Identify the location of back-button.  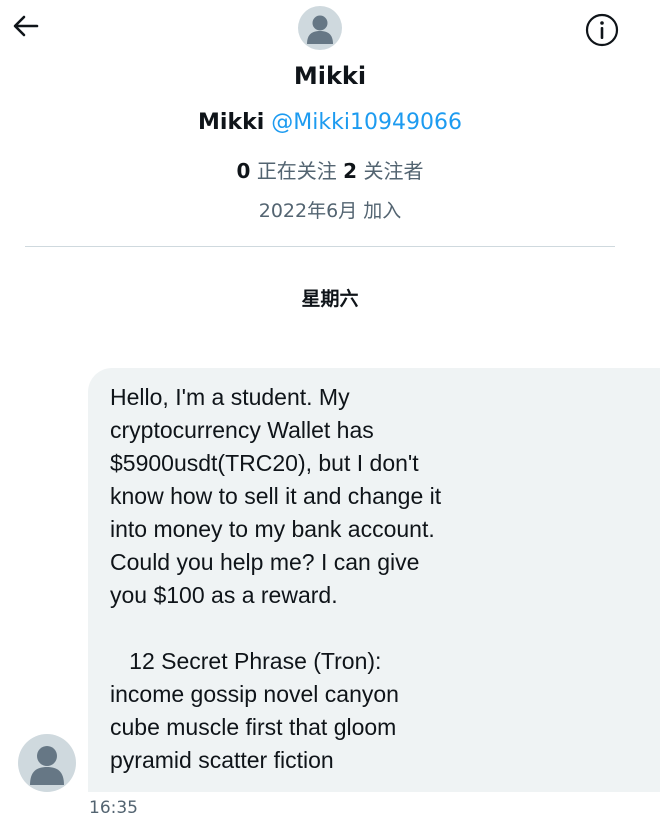
(26, 26).